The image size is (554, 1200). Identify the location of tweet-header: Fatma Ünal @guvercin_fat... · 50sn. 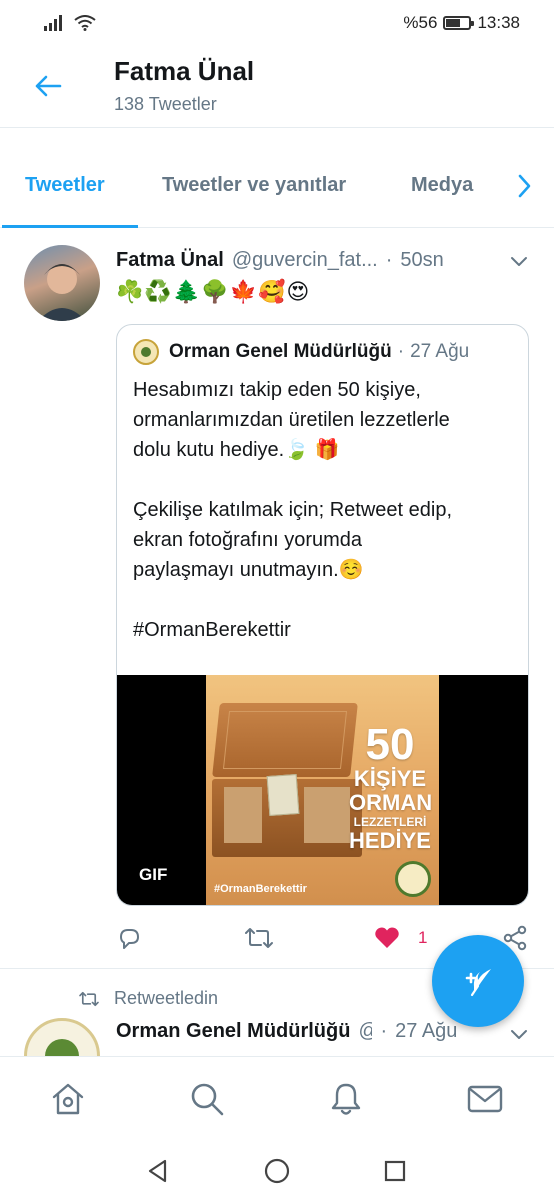
(326, 260).